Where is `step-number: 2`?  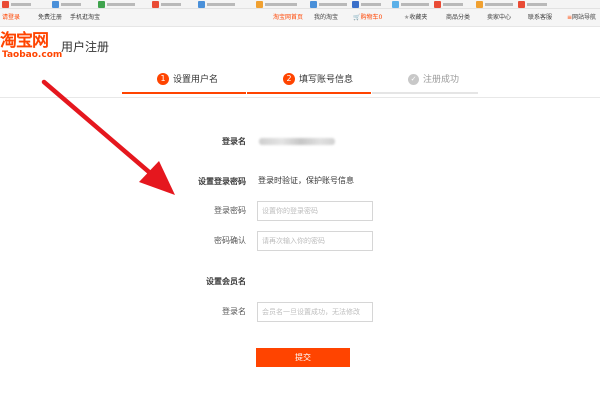 step-number: 2 is located at coordinates (289, 79).